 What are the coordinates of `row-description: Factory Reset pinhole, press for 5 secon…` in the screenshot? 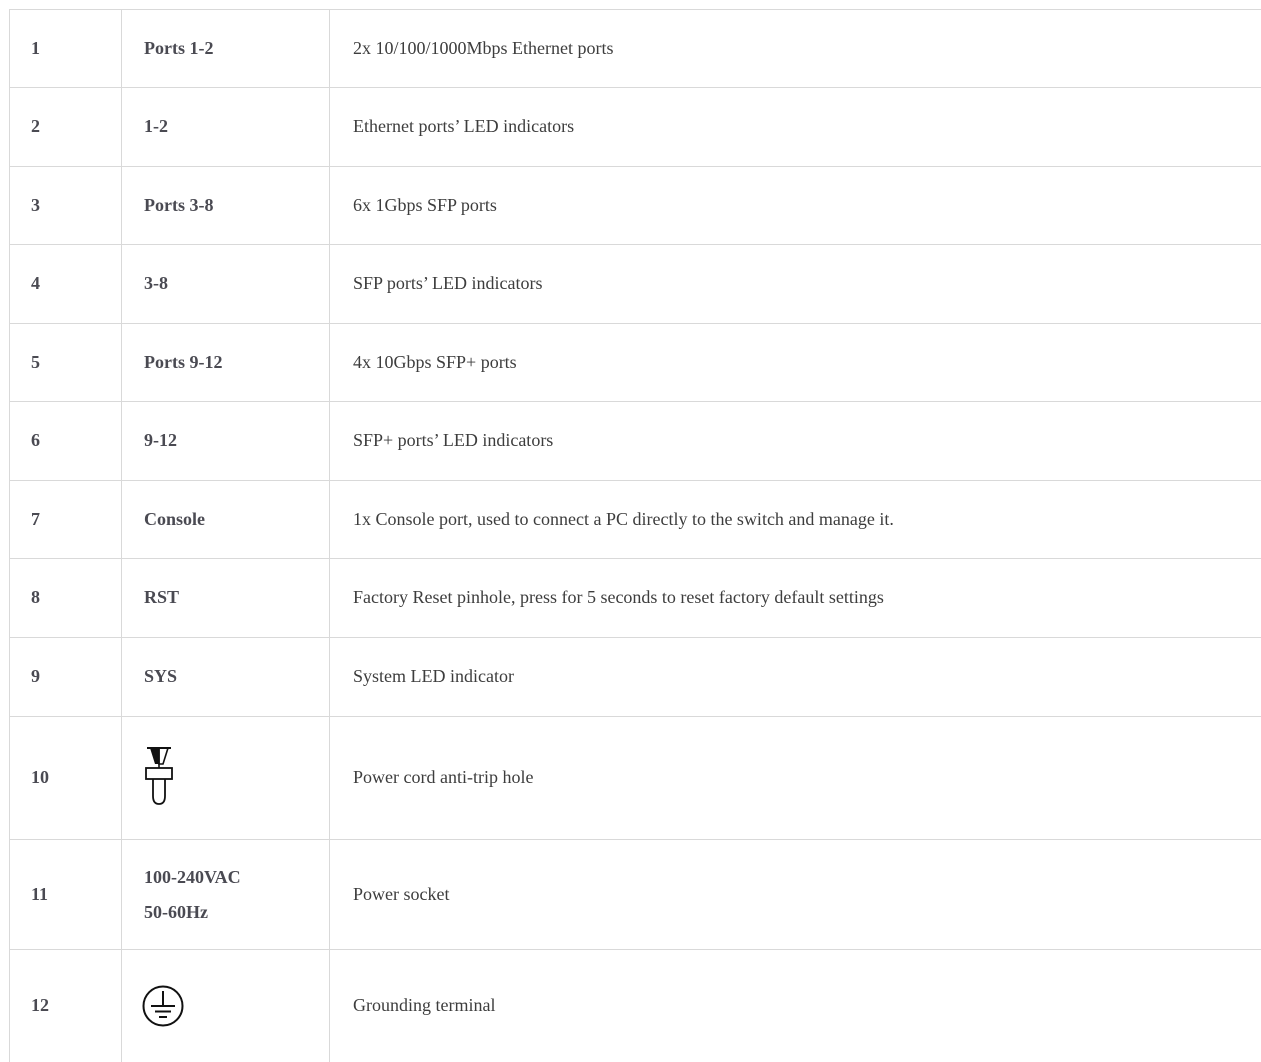 It's located at (795, 598).